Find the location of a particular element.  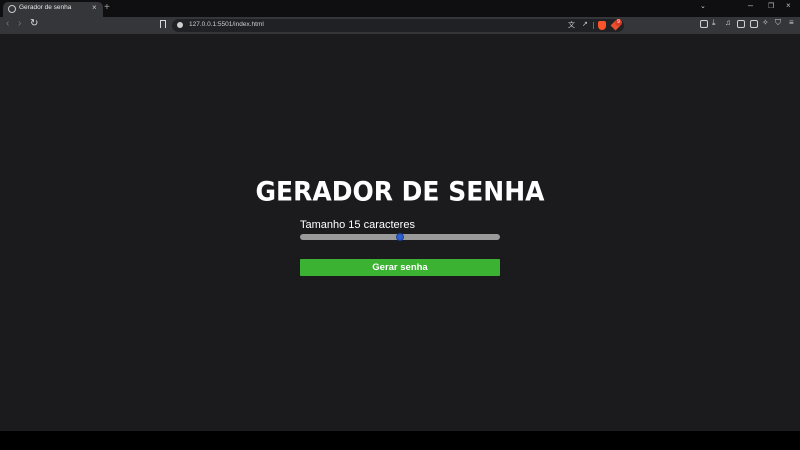

minimize-button: – is located at coordinates (750, 5).